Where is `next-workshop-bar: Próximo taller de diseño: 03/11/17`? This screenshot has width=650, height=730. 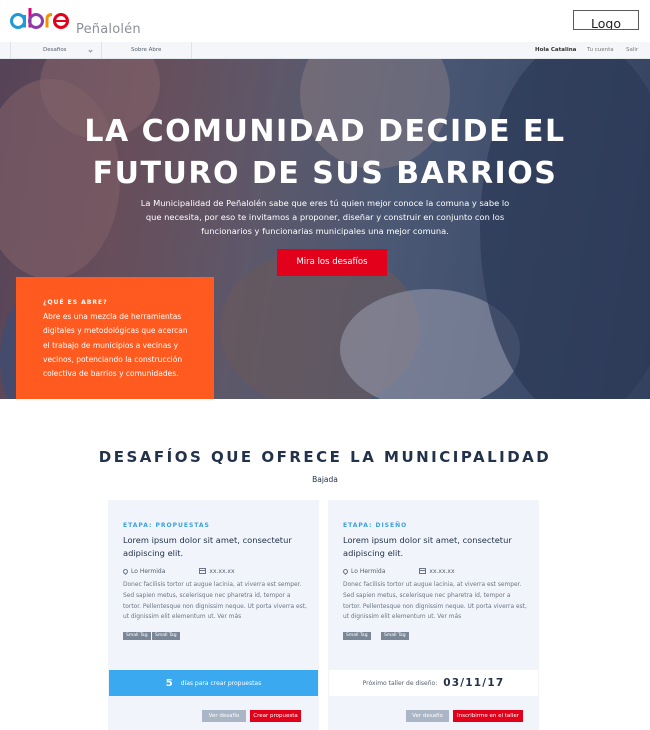
next-workshop-bar: Próximo taller de diseño: 03/11/17 is located at coordinates (433, 683).